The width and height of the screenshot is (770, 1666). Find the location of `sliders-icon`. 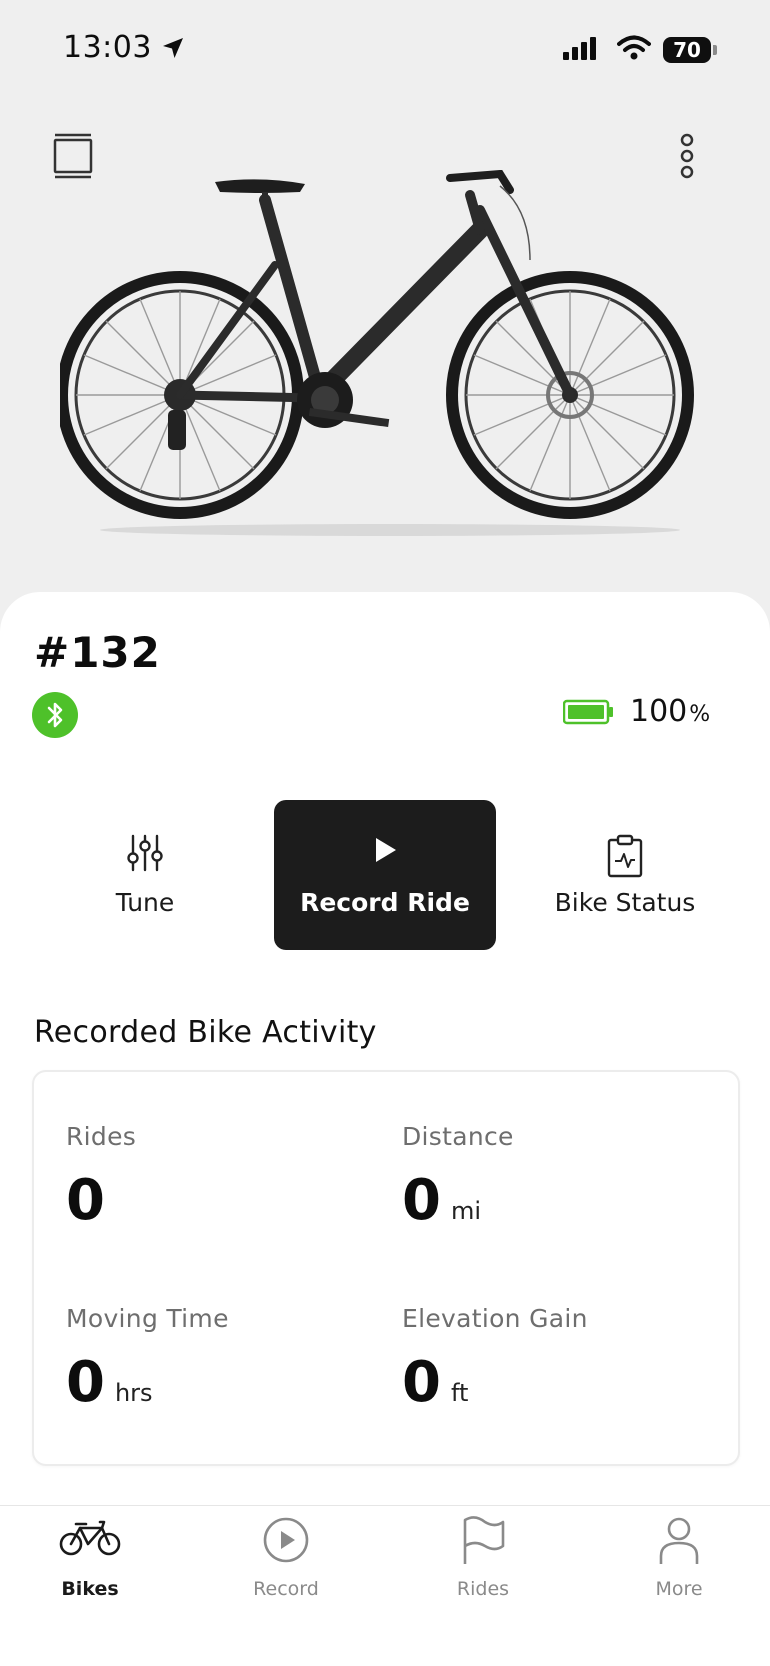

sliders-icon is located at coordinates (145, 855).